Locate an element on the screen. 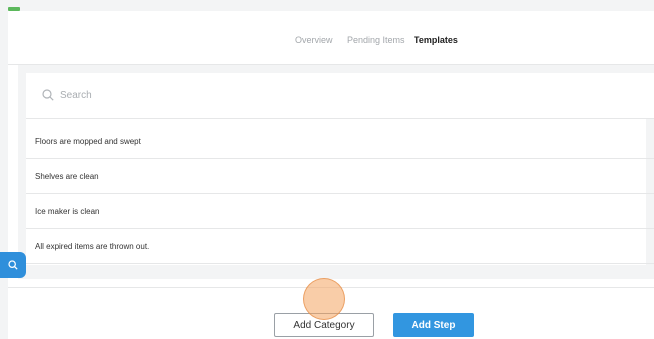 This screenshot has height=339, width=654. floating-search-button is located at coordinates (13, 265).